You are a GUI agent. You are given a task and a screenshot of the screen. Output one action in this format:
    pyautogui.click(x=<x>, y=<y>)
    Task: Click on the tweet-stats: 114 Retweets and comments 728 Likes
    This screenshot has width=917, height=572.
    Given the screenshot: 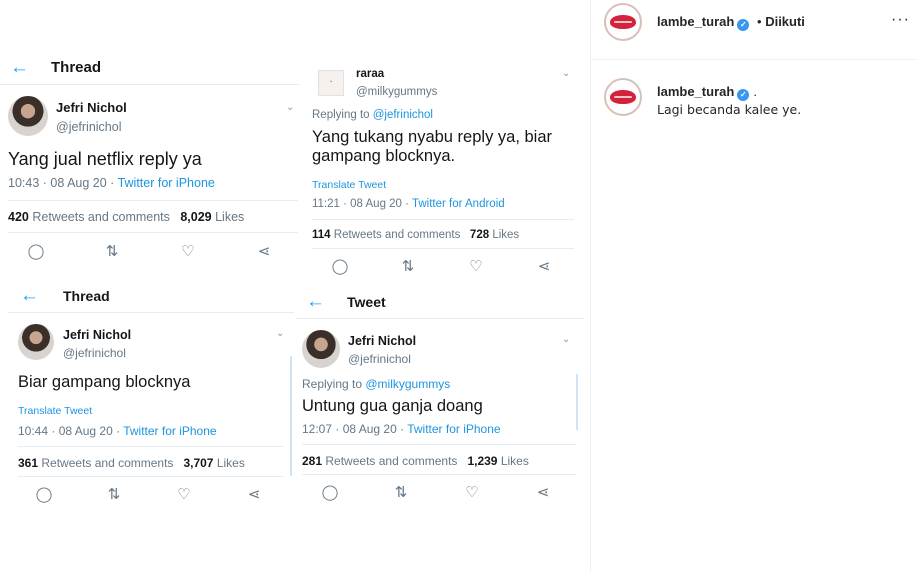 What is the action you would take?
    pyautogui.click(x=416, y=235)
    